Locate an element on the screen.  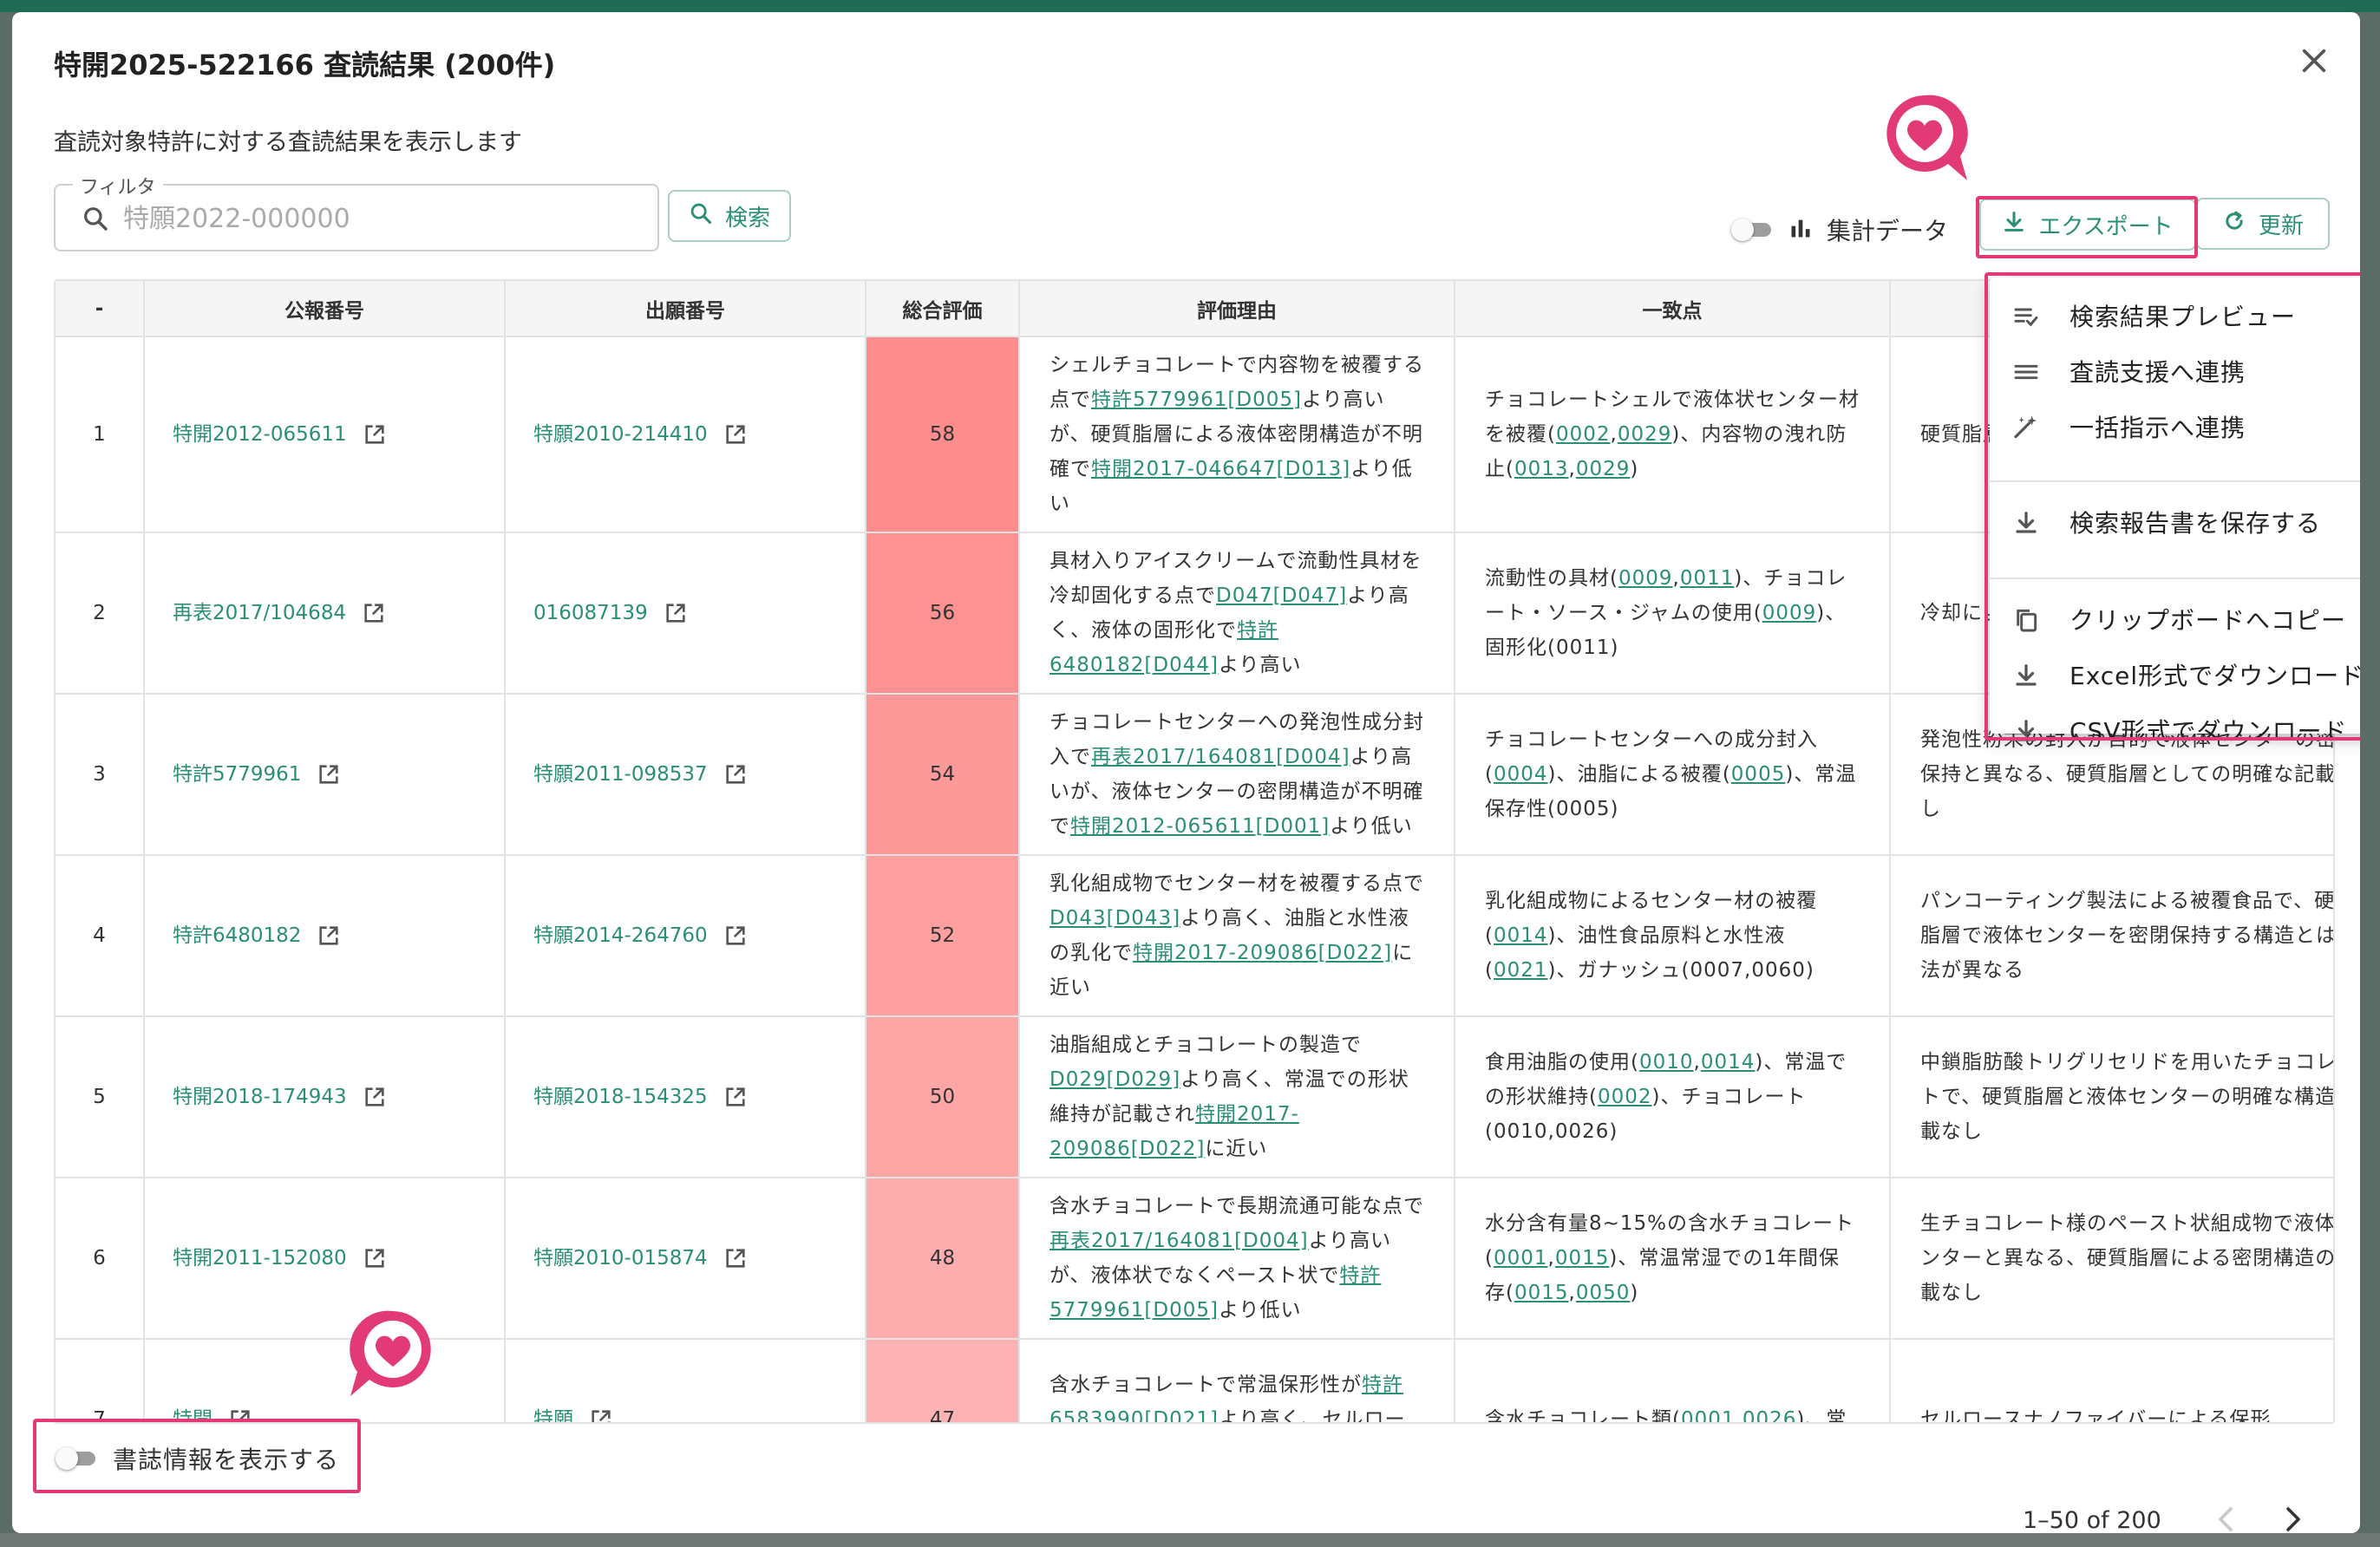
menu-item-excel-download: Excel形式でダウンロード is located at coordinates (2175, 674).